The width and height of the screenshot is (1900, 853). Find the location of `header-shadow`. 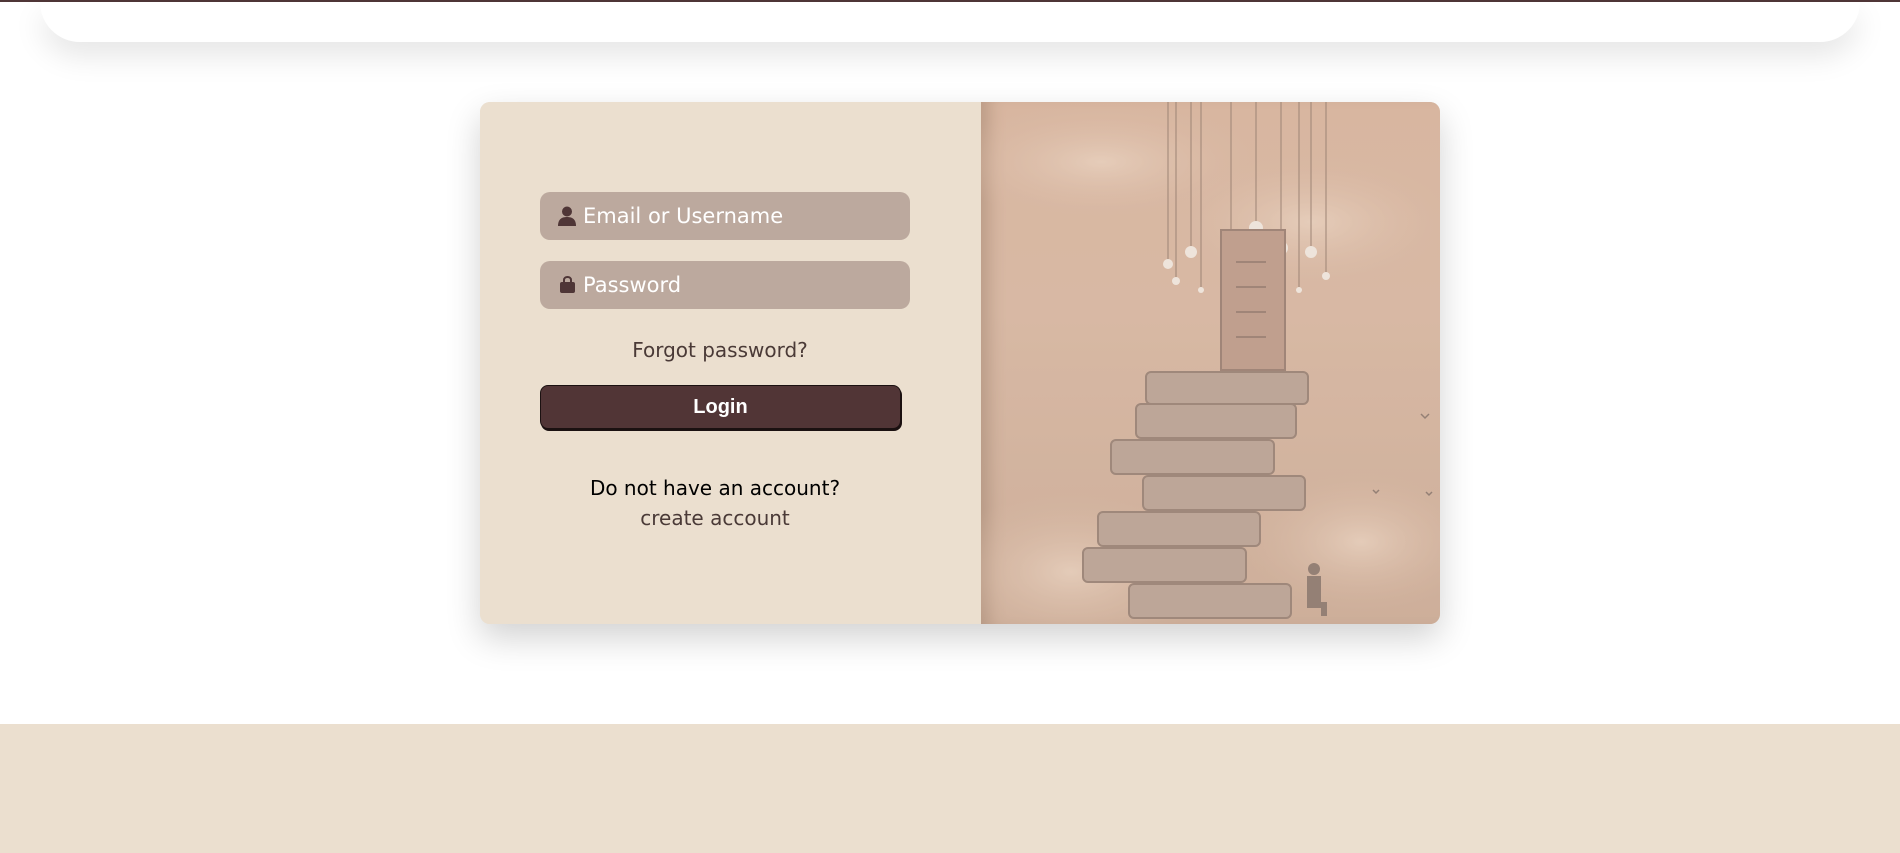

header-shadow is located at coordinates (950, 22).